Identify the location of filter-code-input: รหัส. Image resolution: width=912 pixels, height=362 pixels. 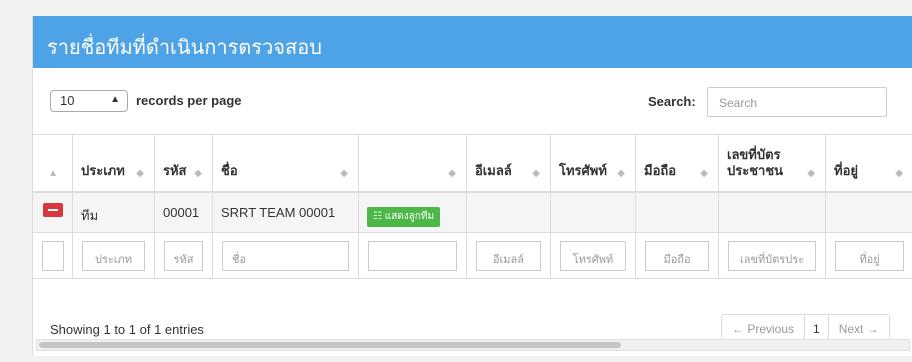
(183, 256).